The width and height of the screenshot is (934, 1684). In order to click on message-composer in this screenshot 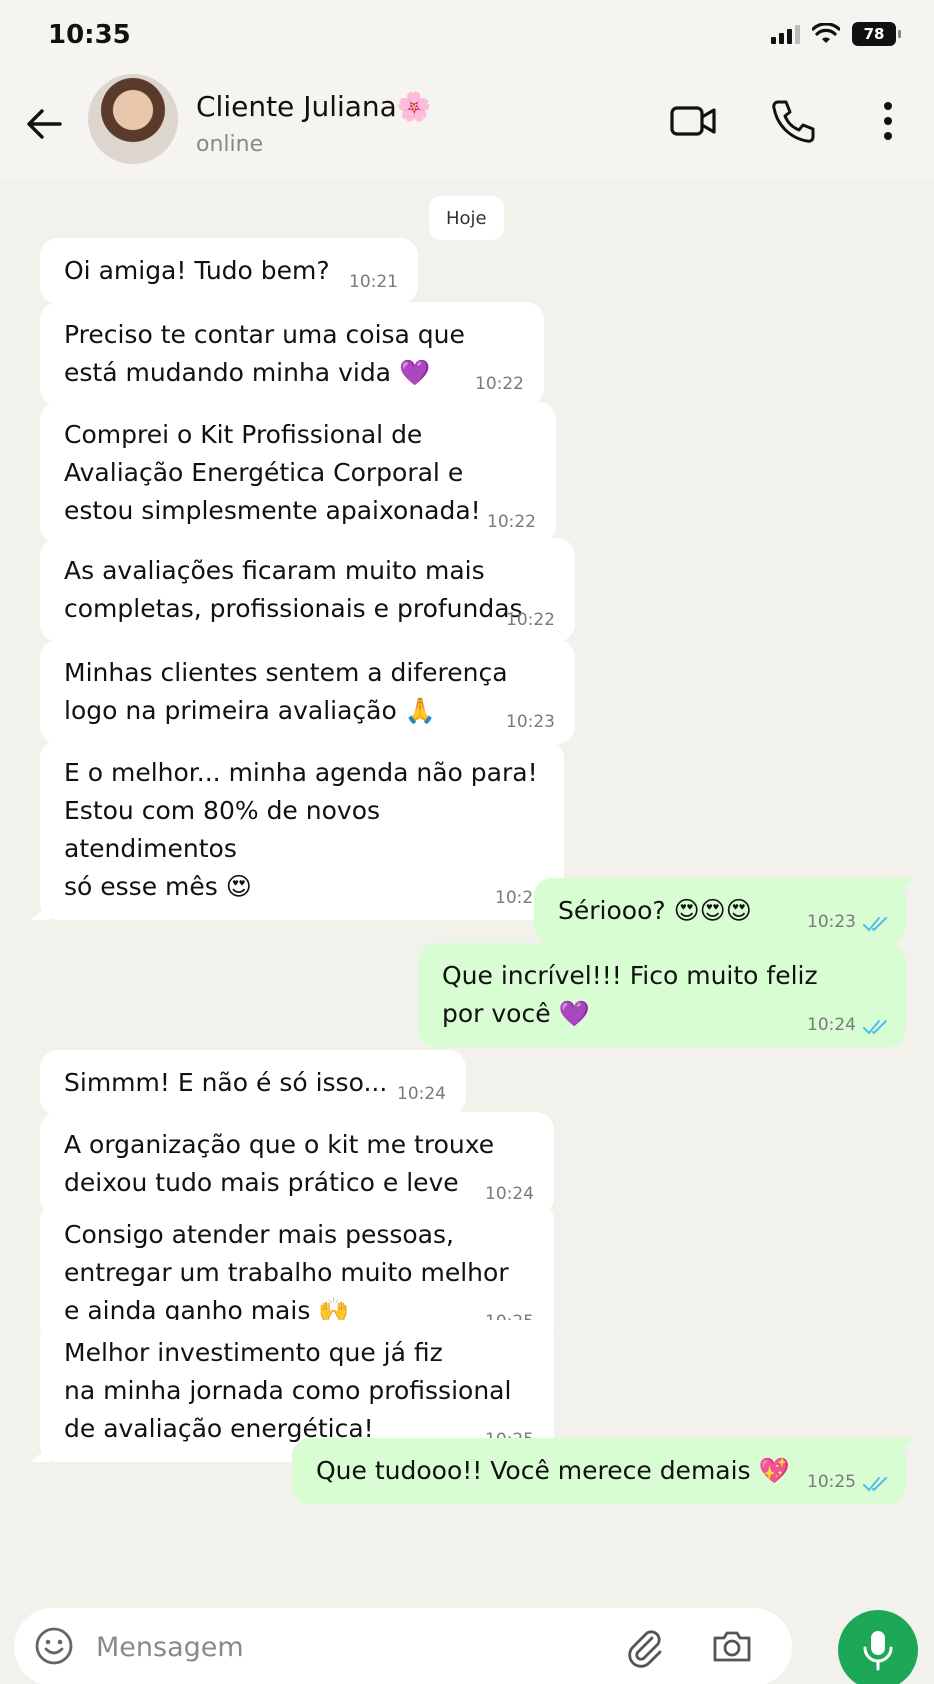, I will do `click(403, 1646)`.